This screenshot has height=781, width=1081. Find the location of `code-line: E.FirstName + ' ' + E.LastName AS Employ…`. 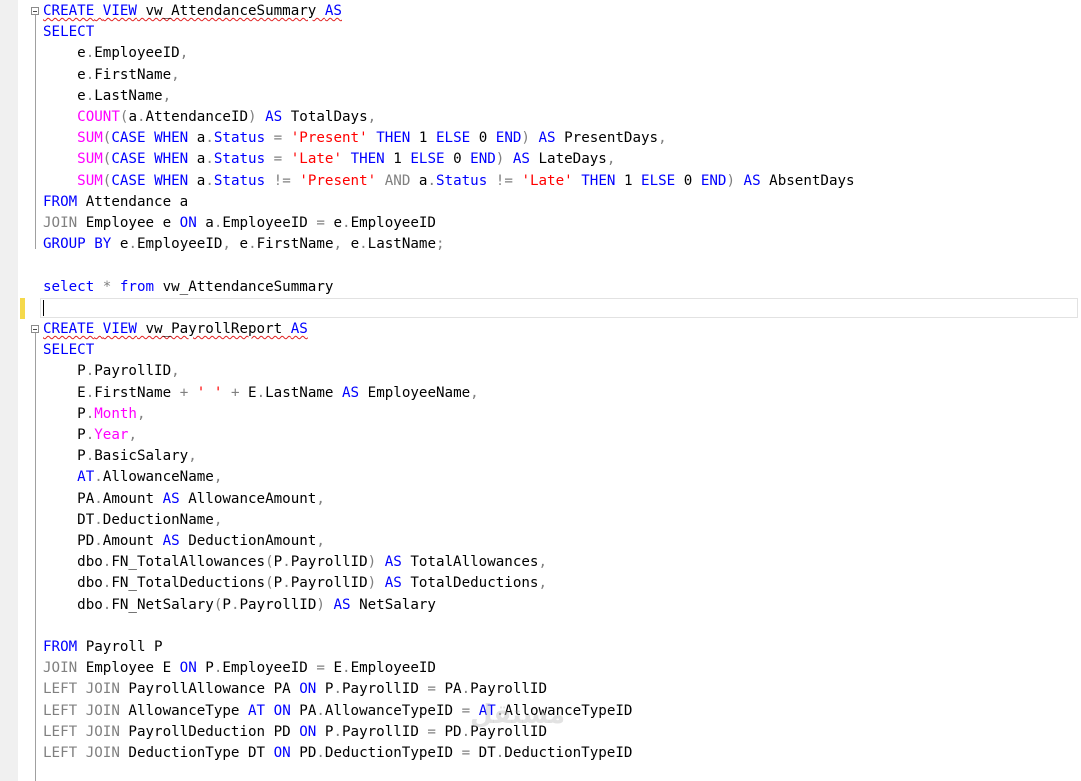

code-line: E.FirstName + ' ' + E.LastName AS Employ… is located at coordinates (261, 393).